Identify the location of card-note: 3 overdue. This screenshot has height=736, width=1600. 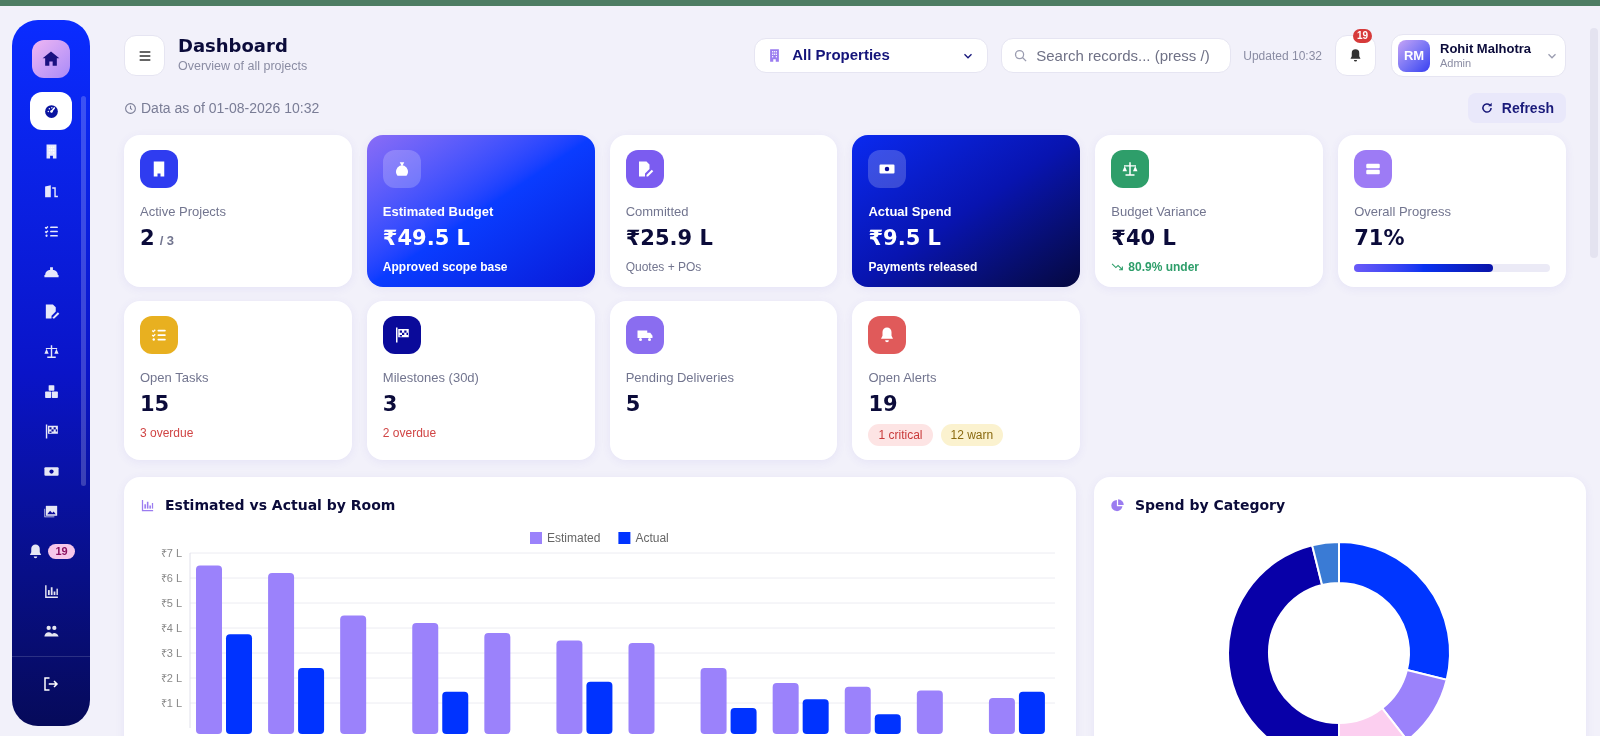
(167, 433).